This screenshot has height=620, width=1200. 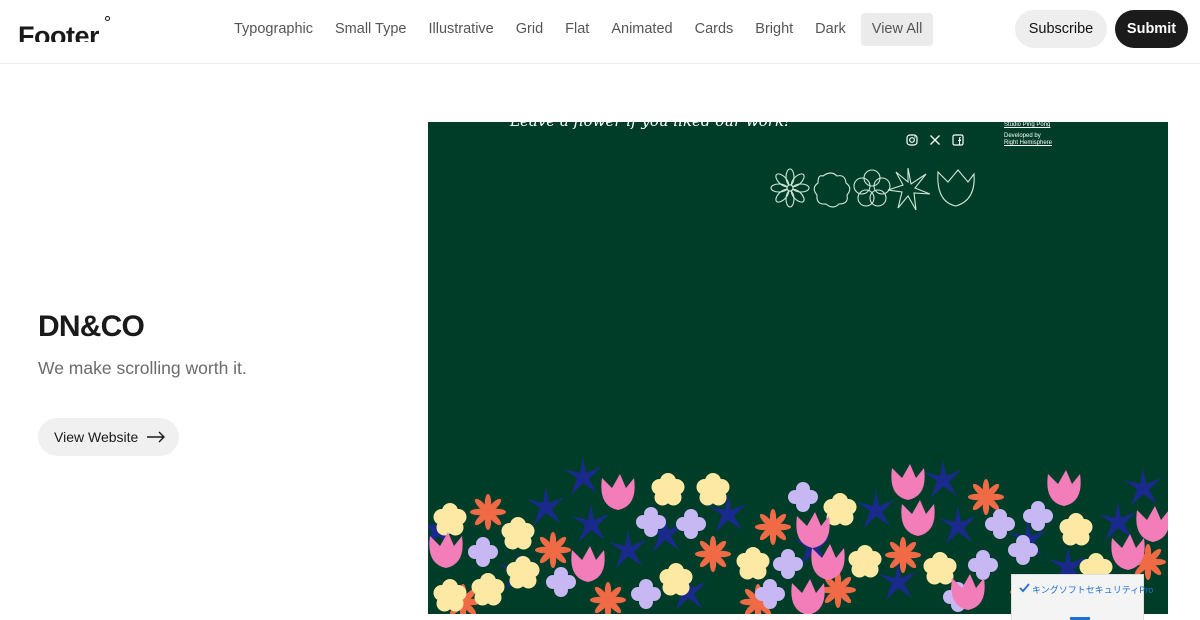 I want to click on credit-developed-by: Developed by, so click(x=1022, y=136).